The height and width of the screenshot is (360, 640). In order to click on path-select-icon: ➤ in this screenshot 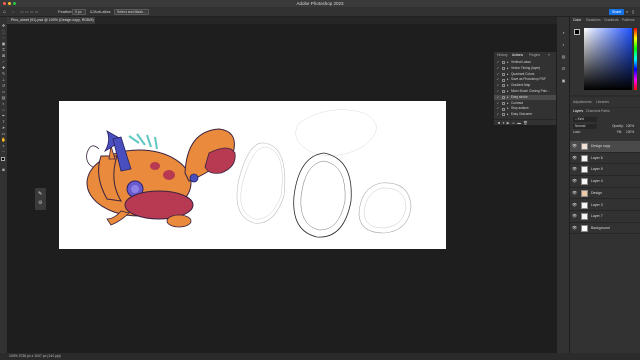, I will do `click(3, 127)`.